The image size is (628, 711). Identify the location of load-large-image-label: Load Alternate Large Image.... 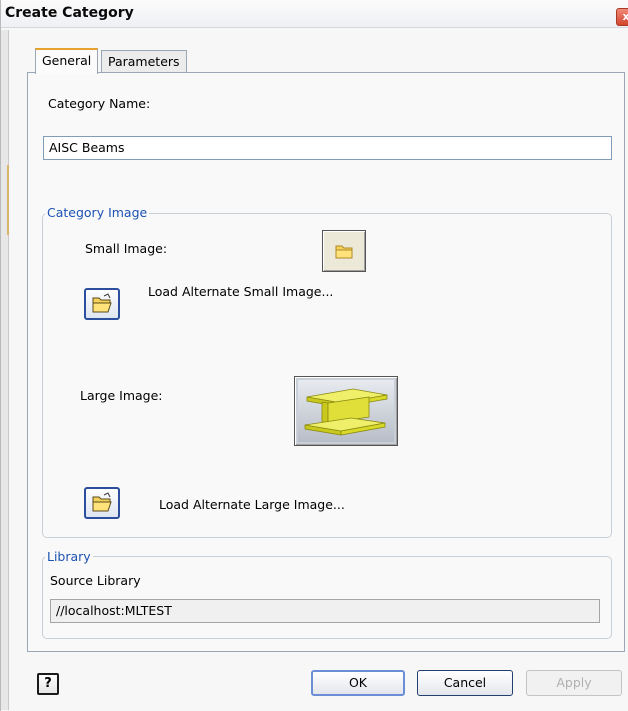
(252, 504).